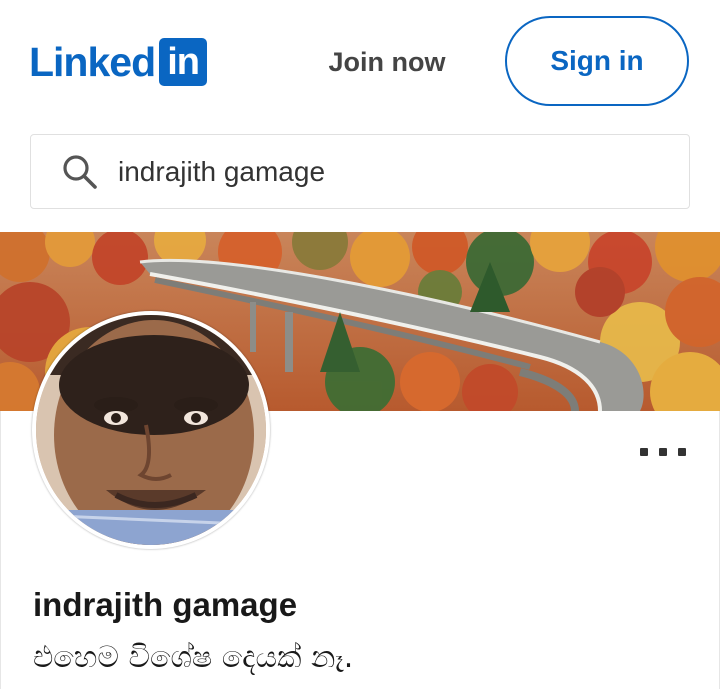 Image resolution: width=720 pixels, height=689 pixels. Describe the element at coordinates (597, 61) in the screenshot. I see `sign-in-button: Sign in` at that location.